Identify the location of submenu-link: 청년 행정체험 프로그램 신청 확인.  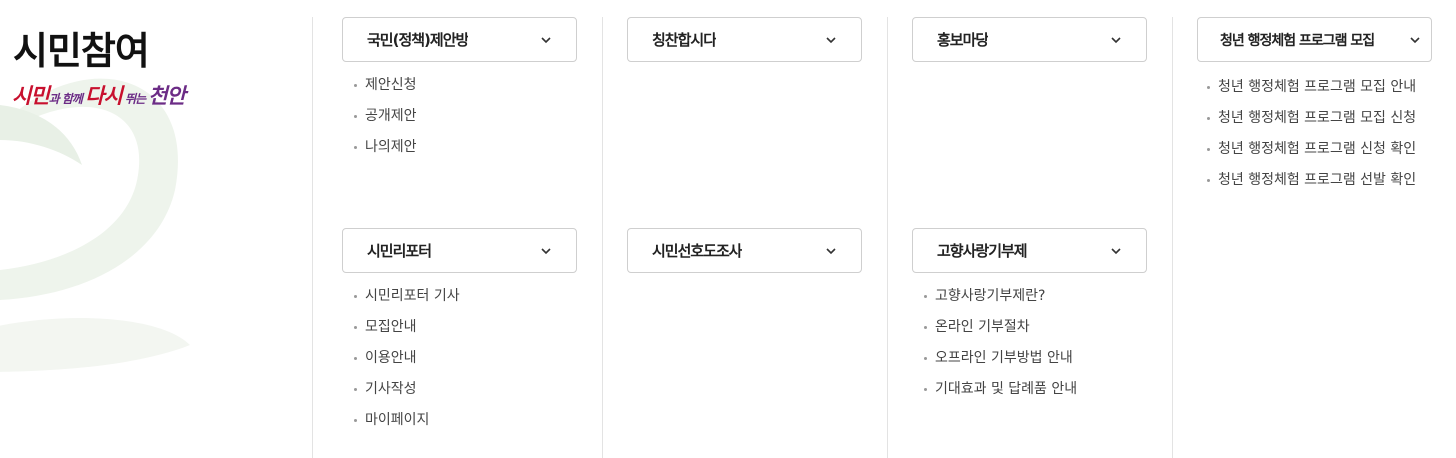
(1319, 157).